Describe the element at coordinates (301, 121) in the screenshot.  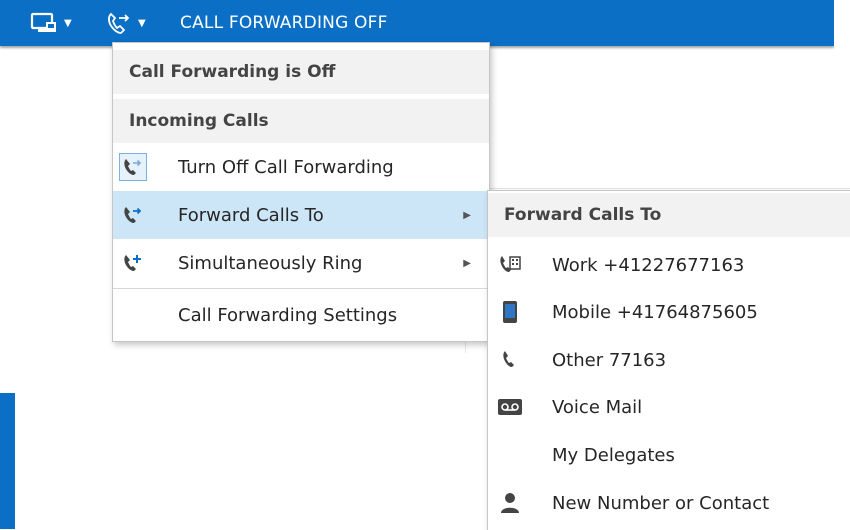
I see `menu-section-header: Incoming Calls` at that location.